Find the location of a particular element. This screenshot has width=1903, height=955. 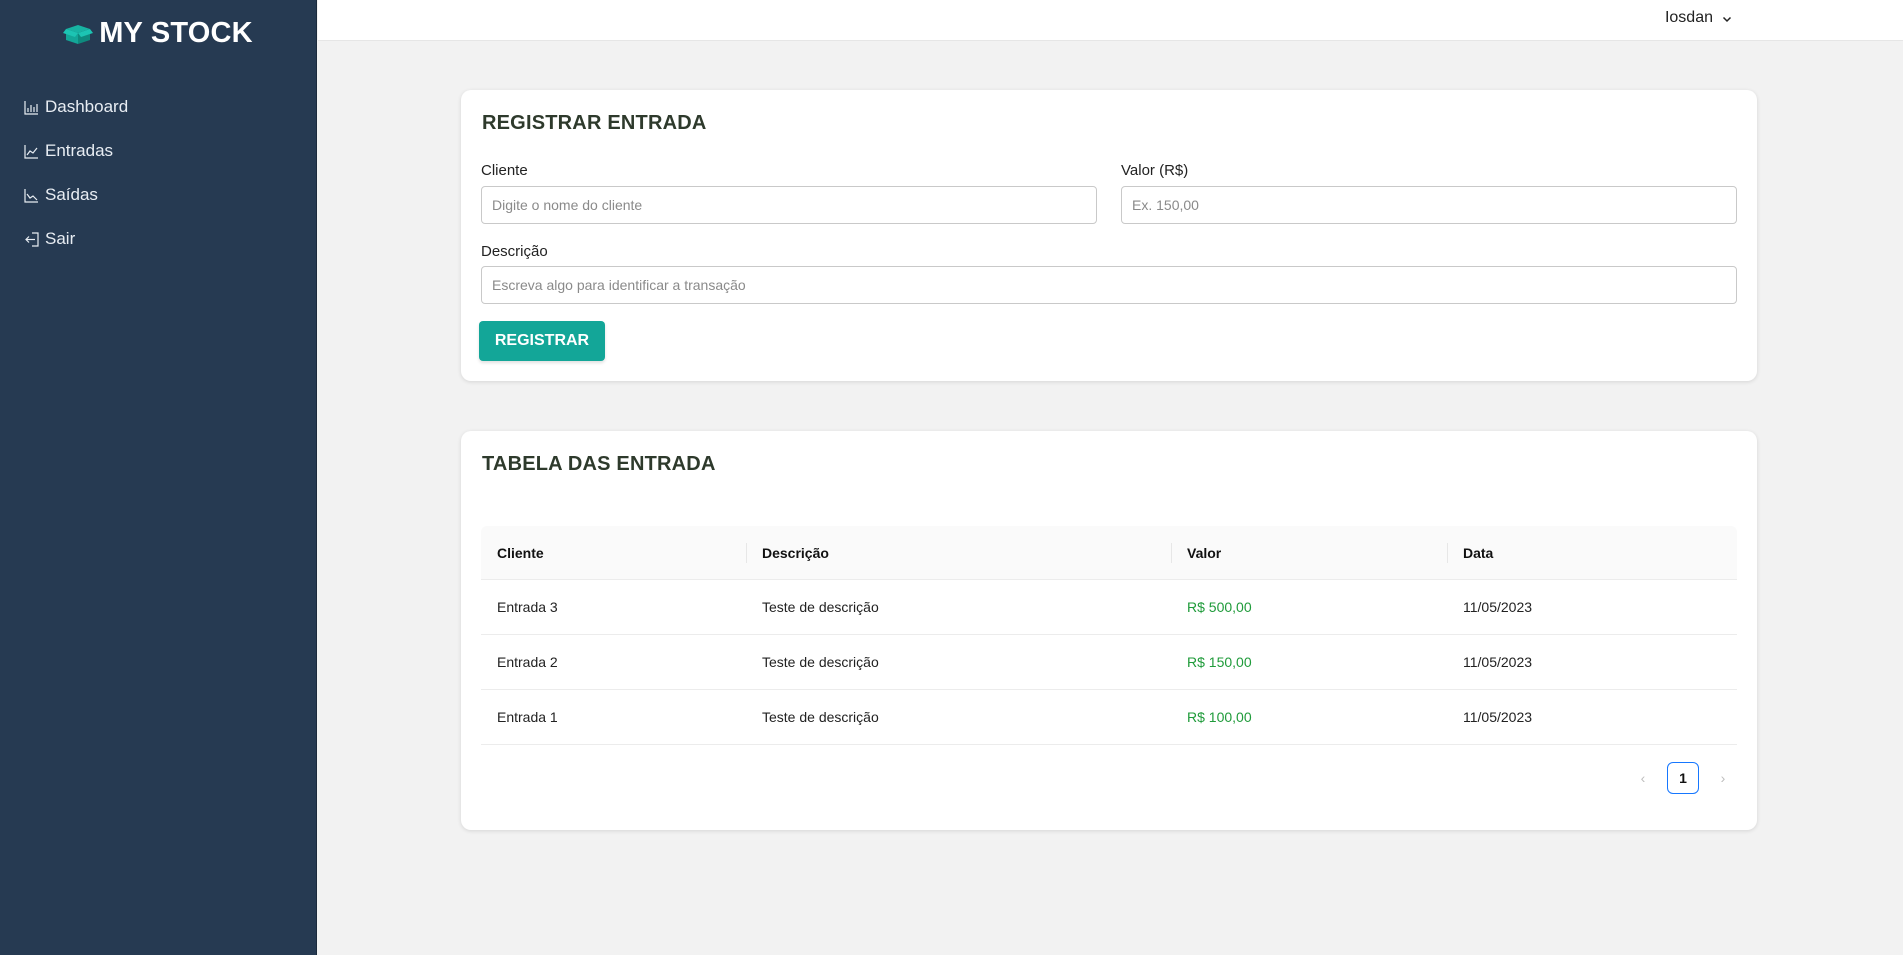

table-header: Cliente Descrição Valor Data is located at coordinates (1109, 553).